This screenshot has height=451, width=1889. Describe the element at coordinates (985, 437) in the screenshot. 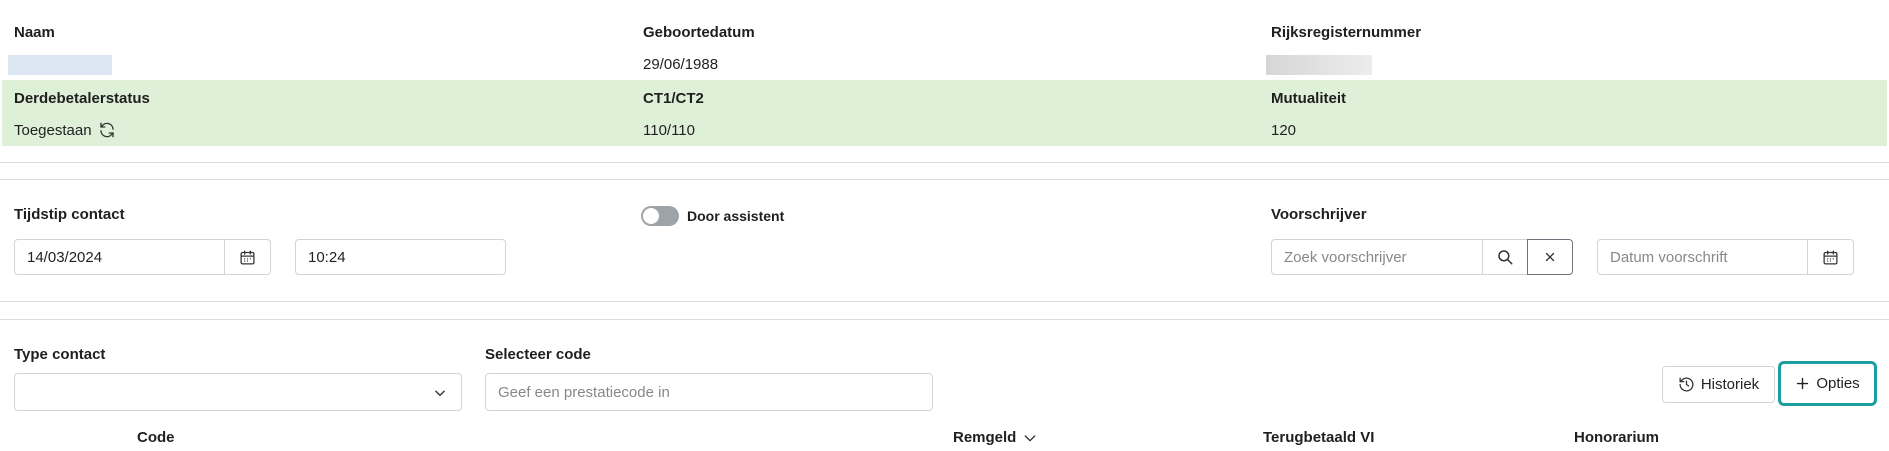

I see `remgeld-label: Remgeld` at that location.